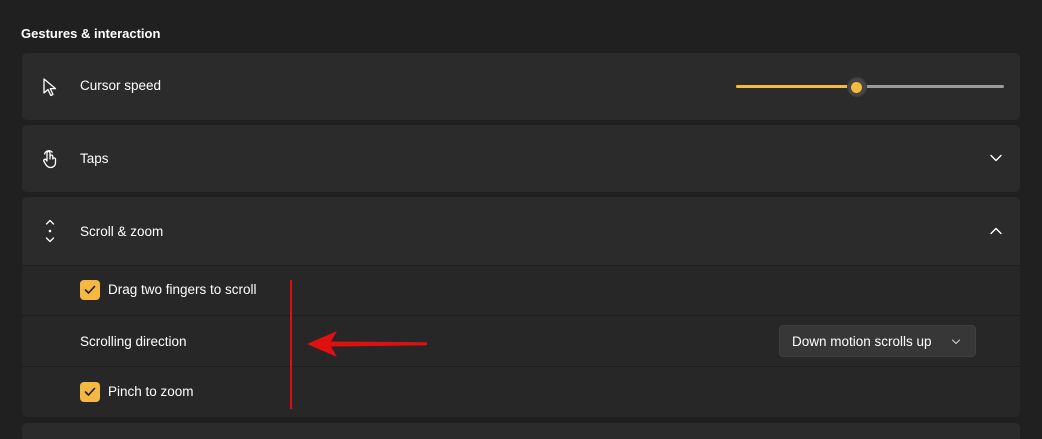 This screenshot has width=1042, height=439. I want to click on scrolling-direction-label: Scrolling direction, so click(133, 341).